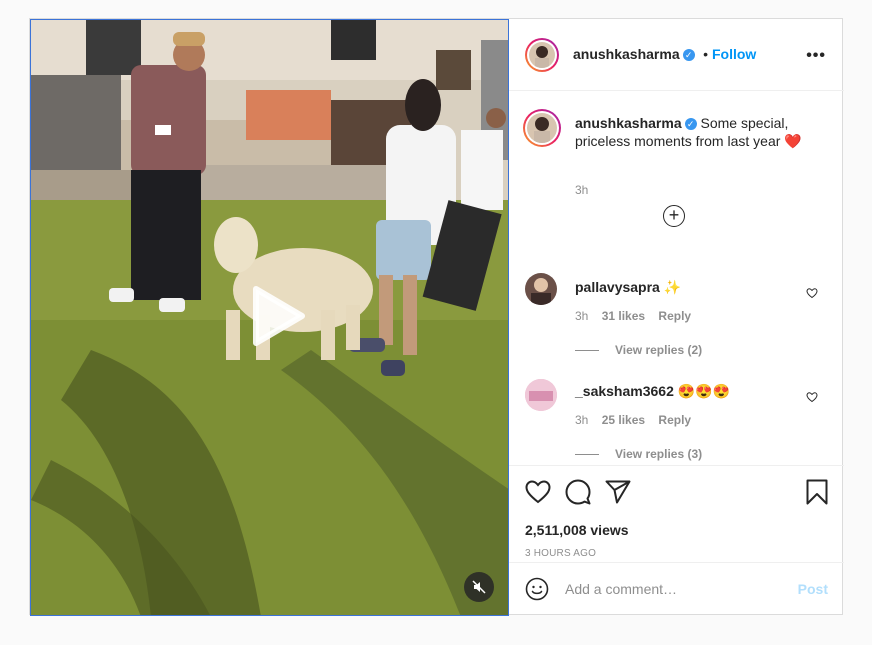 This screenshot has width=872, height=645. Describe the element at coordinates (817, 492) in the screenshot. I see `bookmark-icon` at that location.